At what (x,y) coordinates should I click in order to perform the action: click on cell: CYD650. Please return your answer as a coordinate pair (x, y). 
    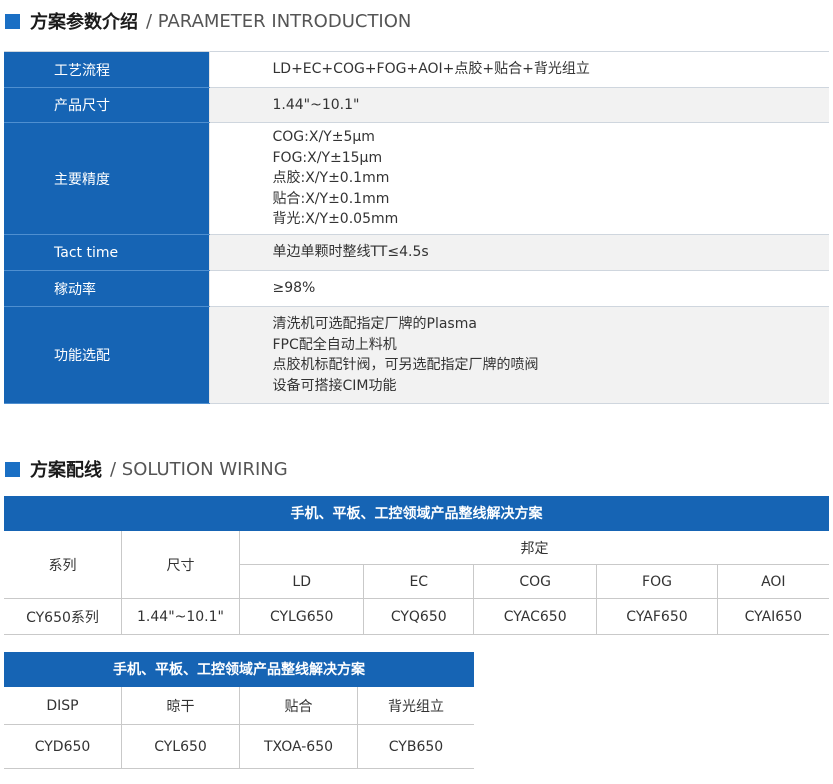
    Looking at the image, I should click on (63, 746).